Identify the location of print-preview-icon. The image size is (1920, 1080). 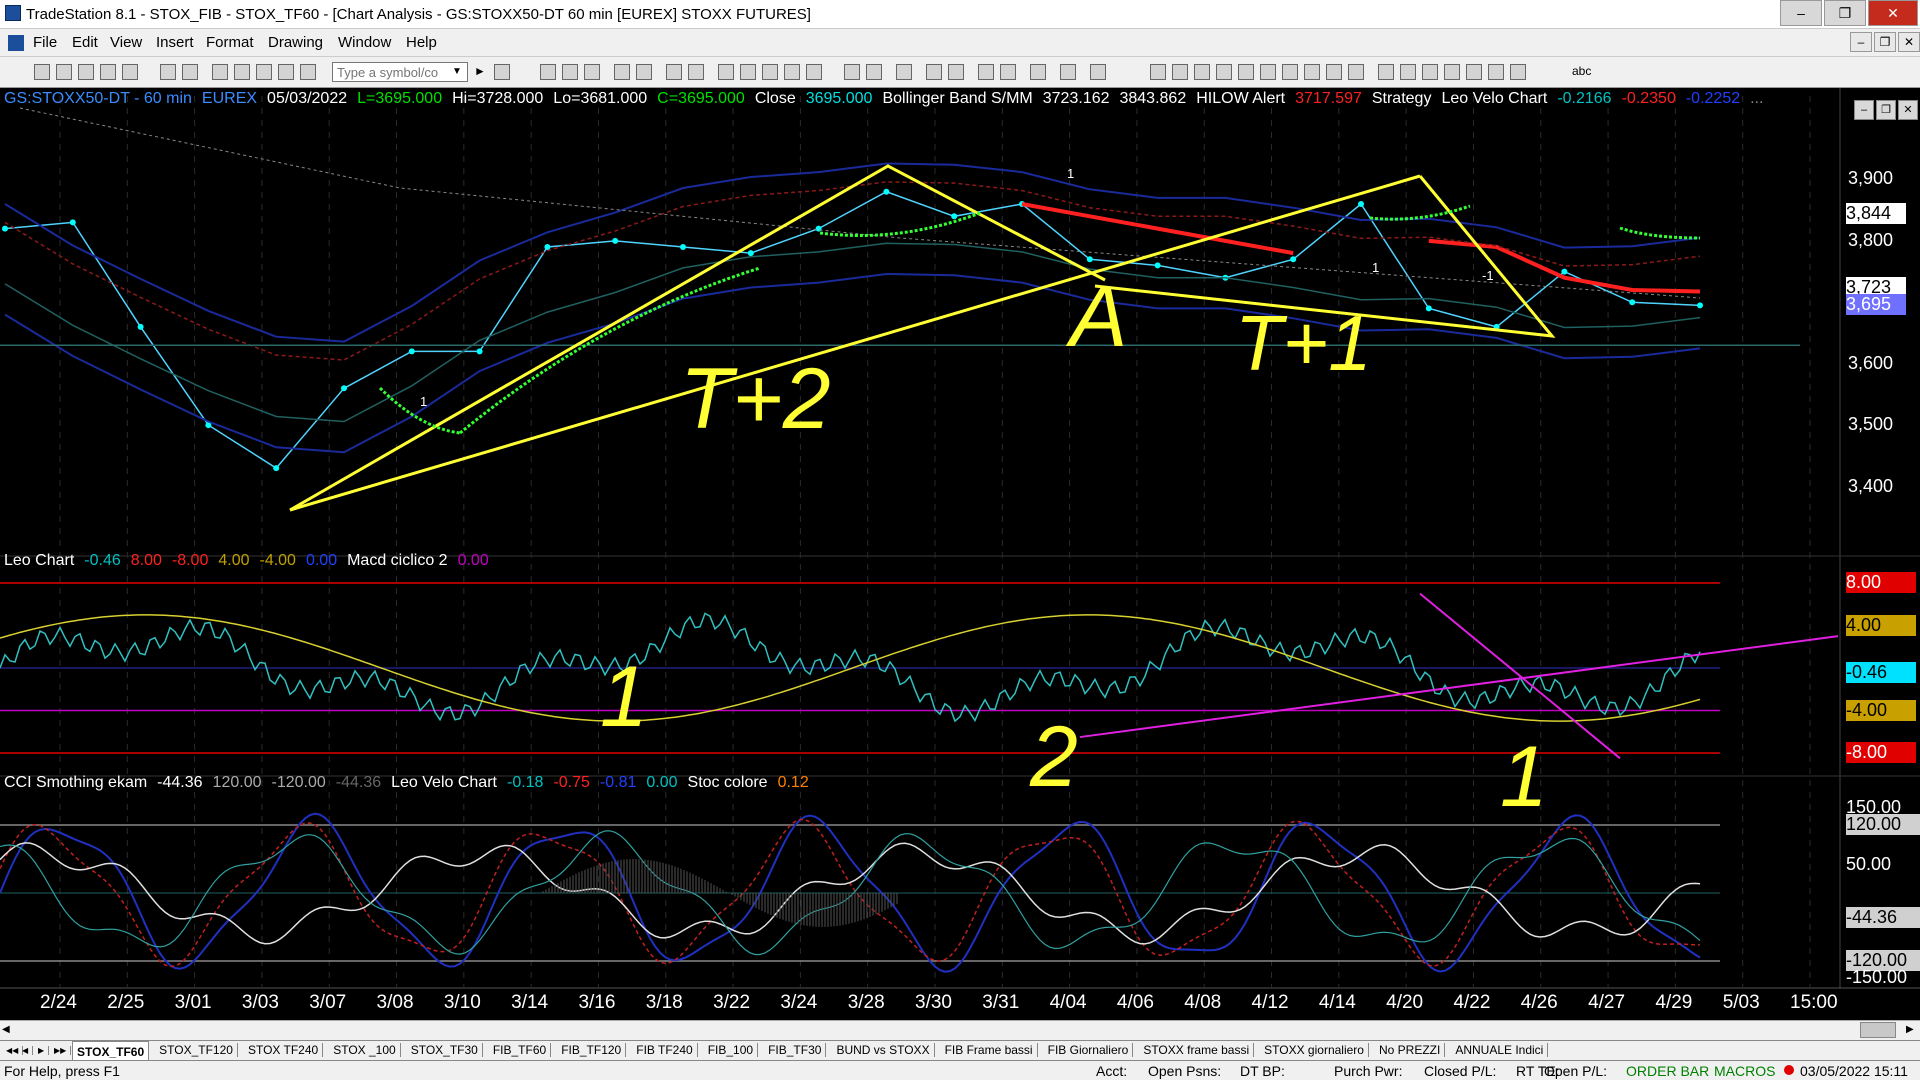
(190, 72).